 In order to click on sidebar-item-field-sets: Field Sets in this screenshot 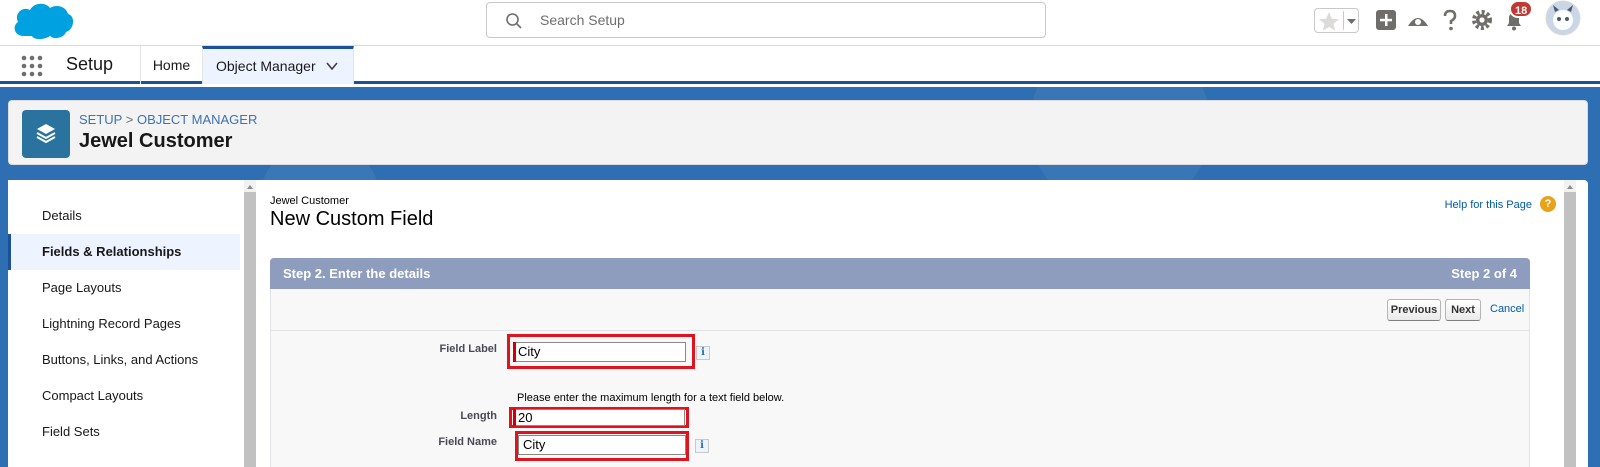, I will do `click(124, 432)`.